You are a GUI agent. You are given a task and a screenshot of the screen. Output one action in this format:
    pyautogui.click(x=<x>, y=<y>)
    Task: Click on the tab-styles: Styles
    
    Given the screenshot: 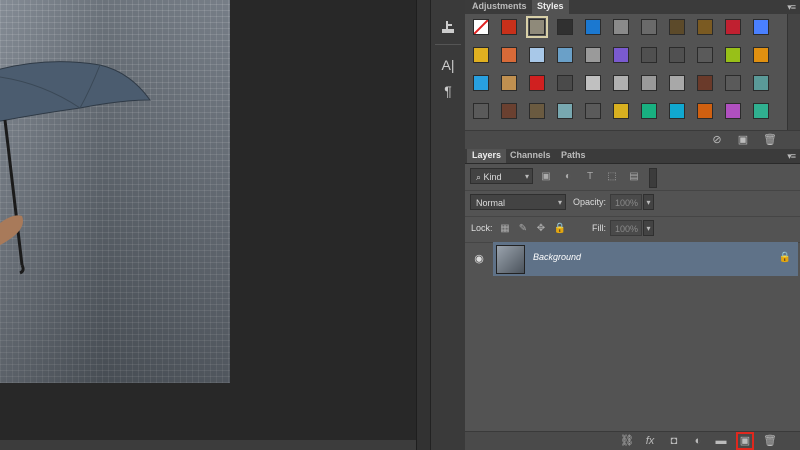 What is the action you would take?
    pyautogui.click(x=550, y=7)
    